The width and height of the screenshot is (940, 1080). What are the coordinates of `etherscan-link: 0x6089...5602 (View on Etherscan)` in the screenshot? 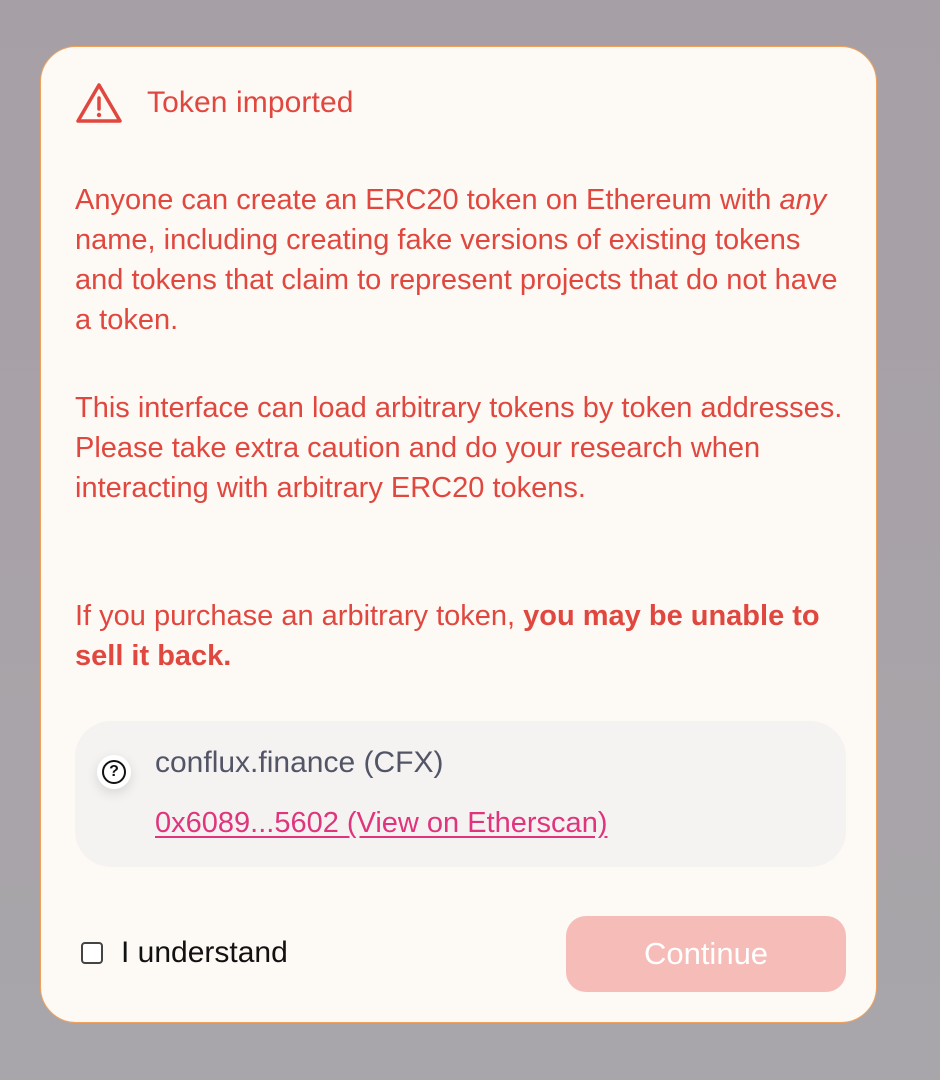 It's located at (381, 823).